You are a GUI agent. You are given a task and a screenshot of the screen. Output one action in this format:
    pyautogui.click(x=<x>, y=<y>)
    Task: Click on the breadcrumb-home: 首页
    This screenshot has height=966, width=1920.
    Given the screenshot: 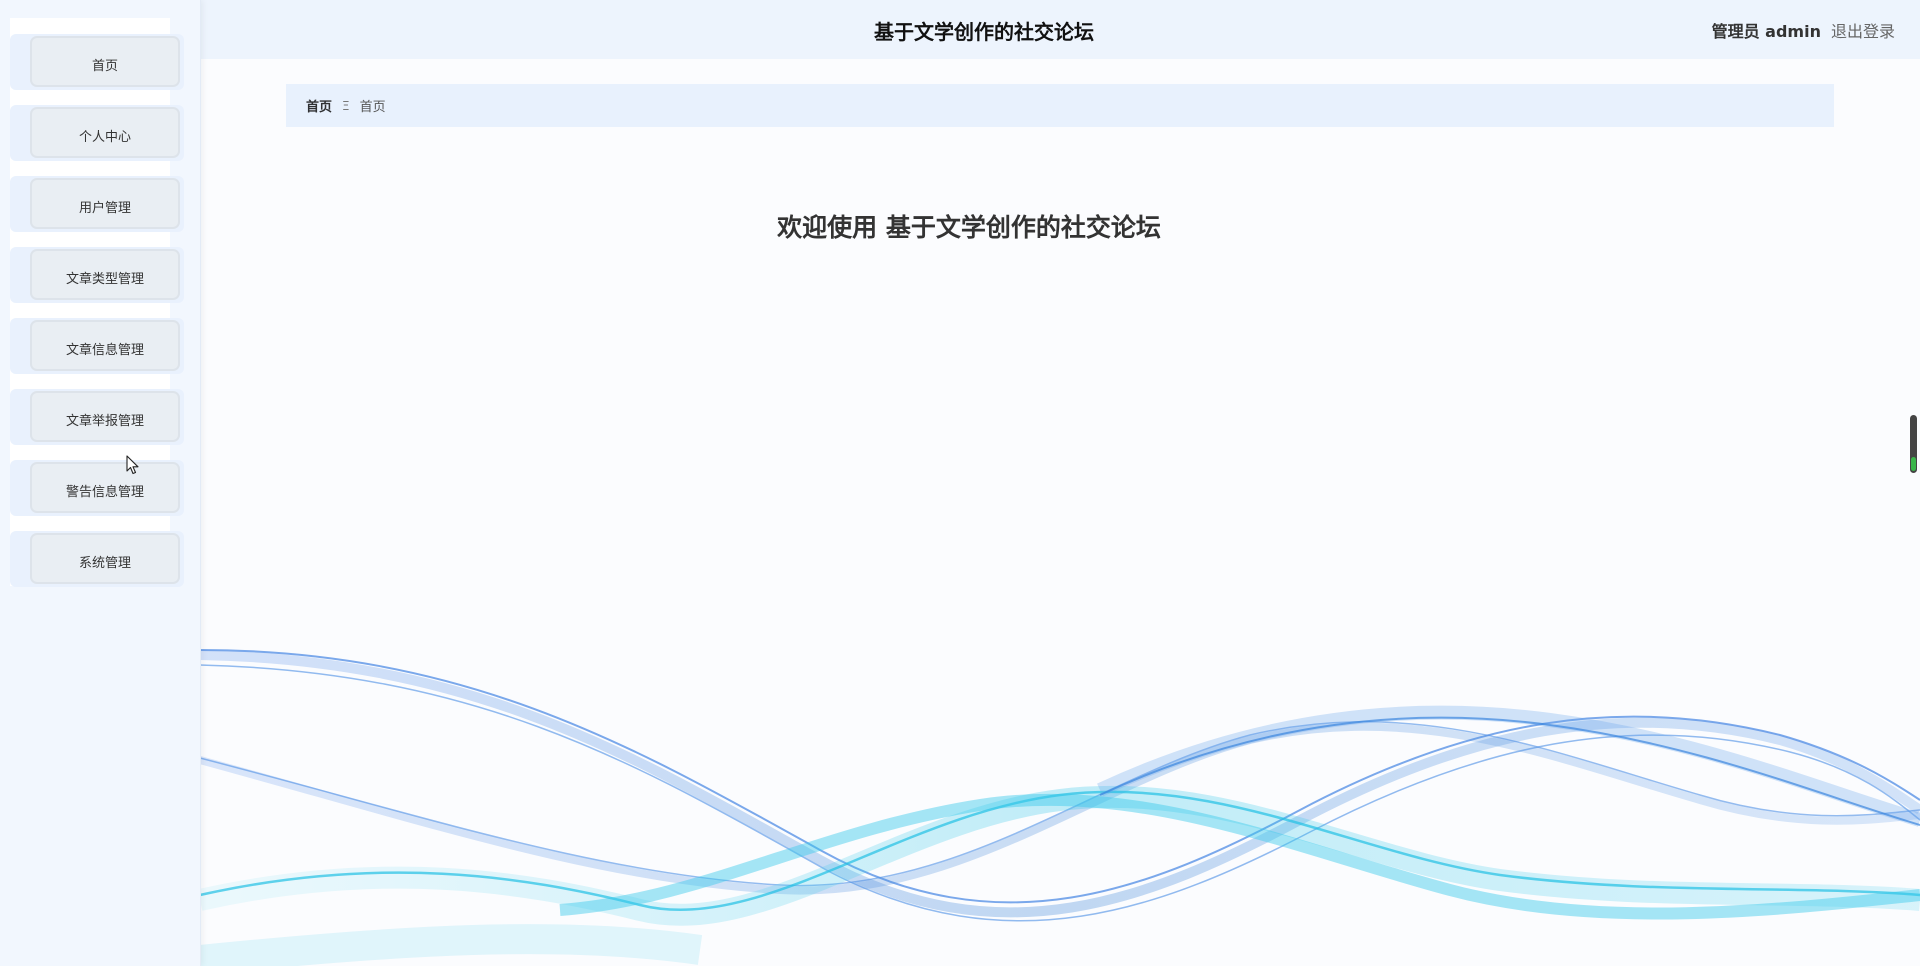 What is the action you would take?
    pyautogui.click(x=319, y=105)
    